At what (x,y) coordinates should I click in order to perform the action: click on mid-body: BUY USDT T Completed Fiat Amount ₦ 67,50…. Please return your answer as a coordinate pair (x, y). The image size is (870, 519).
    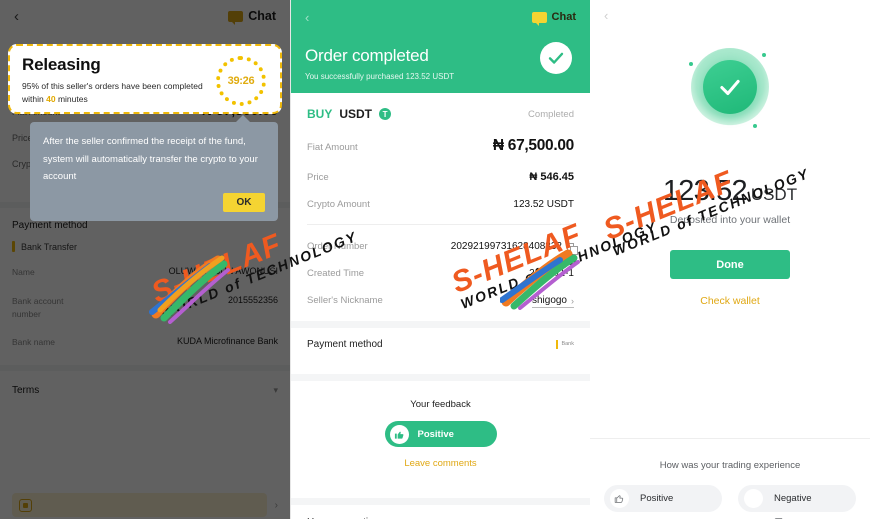
    Looking at the image, I should click on (440, 200).